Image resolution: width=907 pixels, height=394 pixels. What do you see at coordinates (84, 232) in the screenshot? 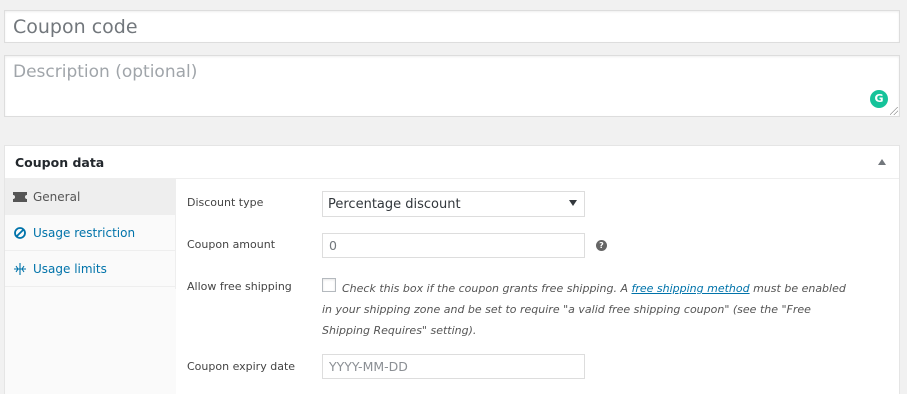
I see `tab-label: Usage restriction` at bounding box center [84, 232].